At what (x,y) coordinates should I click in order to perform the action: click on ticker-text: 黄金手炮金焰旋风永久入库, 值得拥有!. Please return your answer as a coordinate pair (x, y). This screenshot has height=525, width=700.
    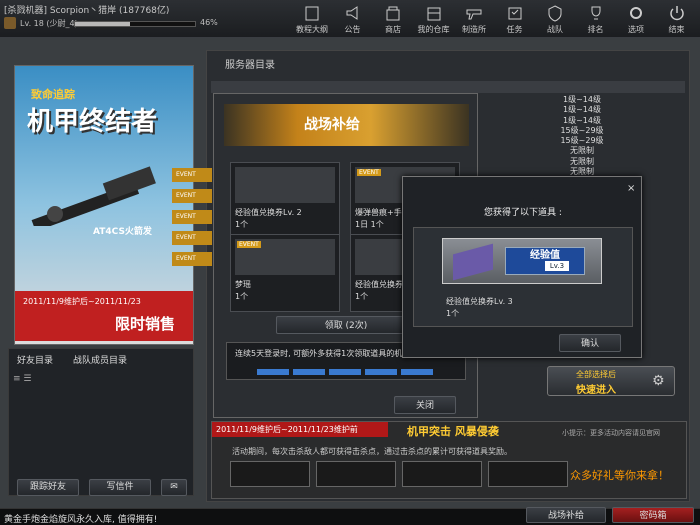
    Looking at the image, I should click on (81, 520).